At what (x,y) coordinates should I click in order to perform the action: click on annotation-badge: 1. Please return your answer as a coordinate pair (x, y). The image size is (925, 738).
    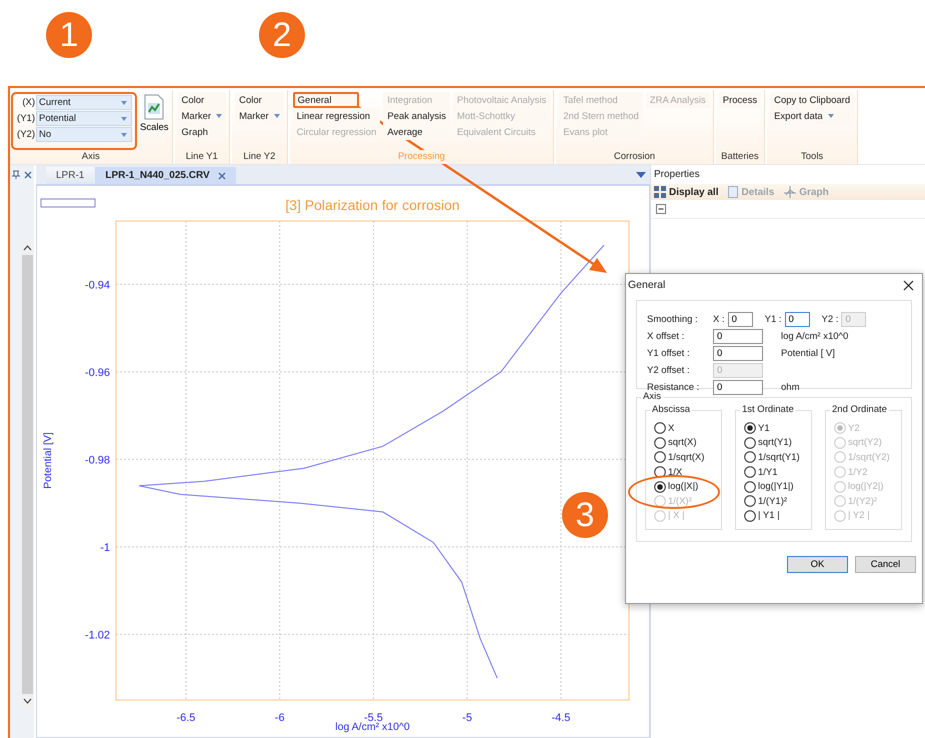
    Looking at the image, I should click on (69, 35).